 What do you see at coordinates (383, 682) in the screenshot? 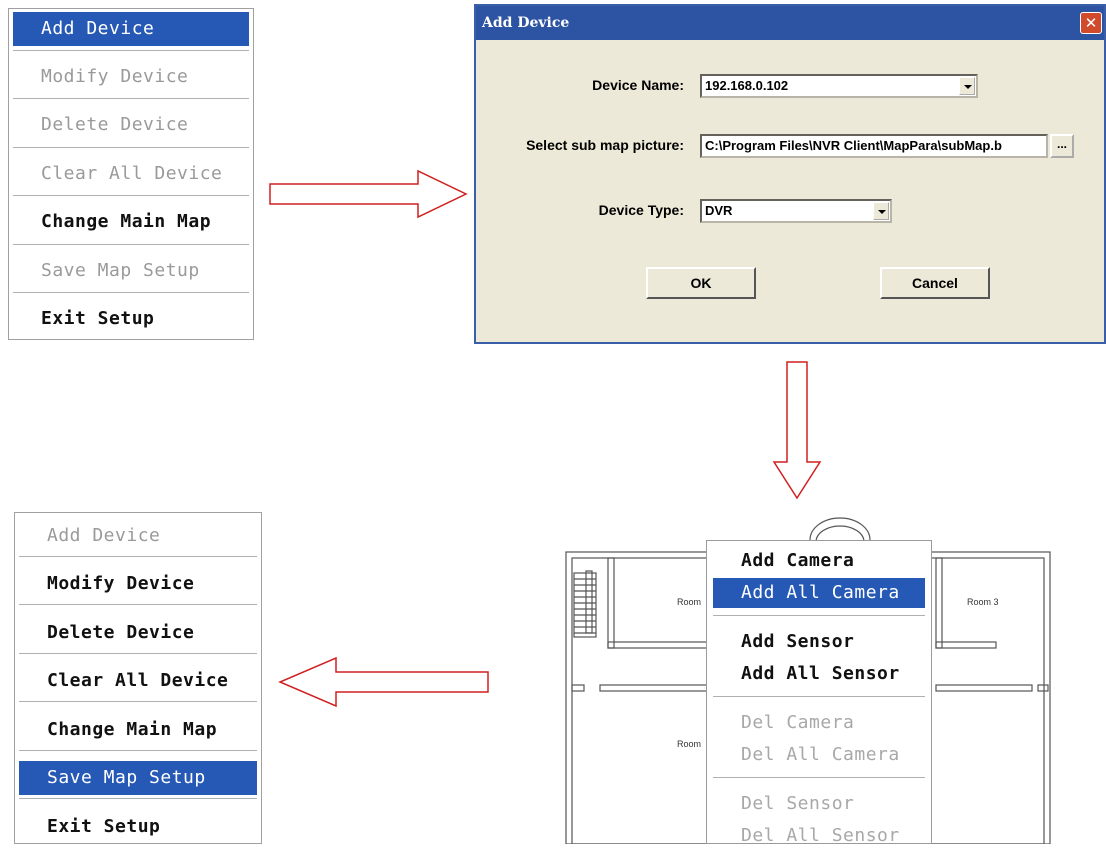
I see `arrow-left-icon` at bounding box center [383, 682].